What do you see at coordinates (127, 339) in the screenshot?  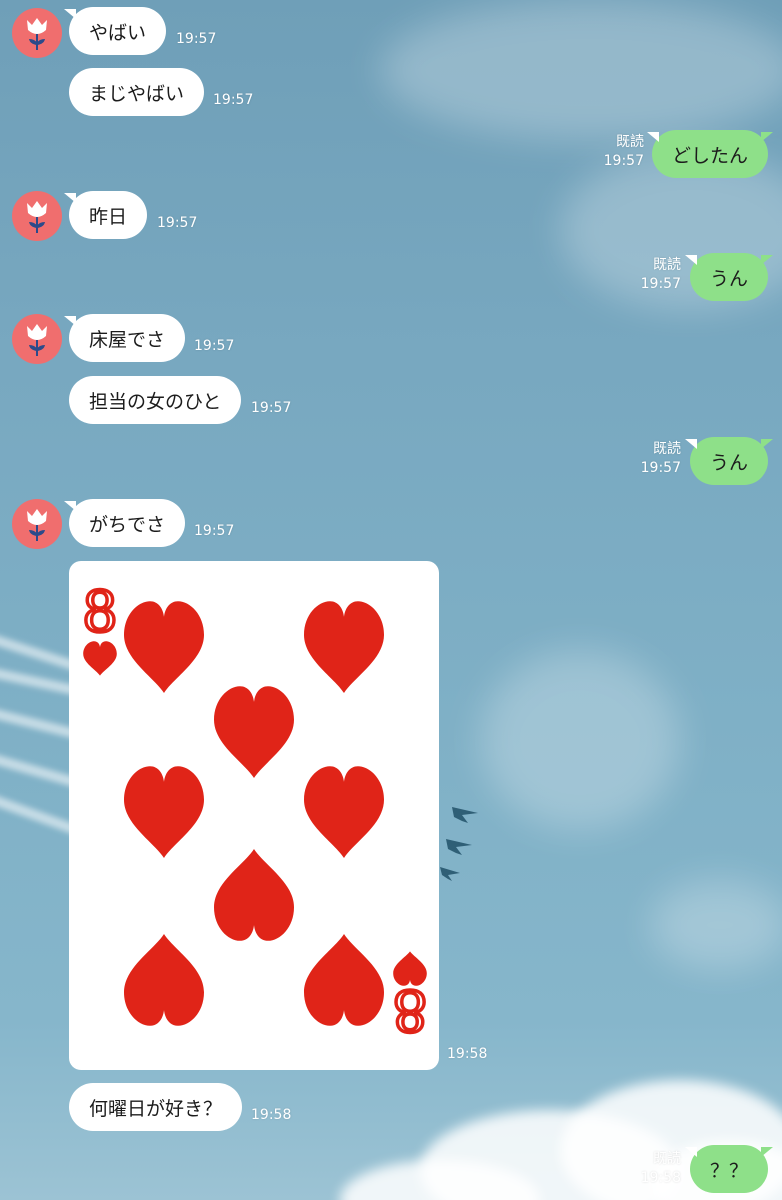 I see `message-text: 床屋でさ` at bounding box center [127, 339].